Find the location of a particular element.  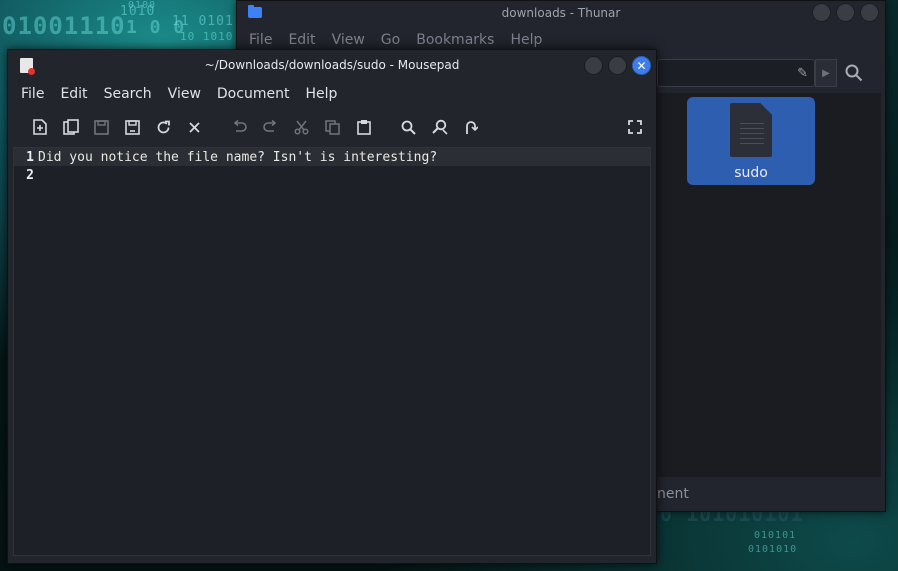

location-bar: ✎ ▶ is located at coordinates (771, 73).